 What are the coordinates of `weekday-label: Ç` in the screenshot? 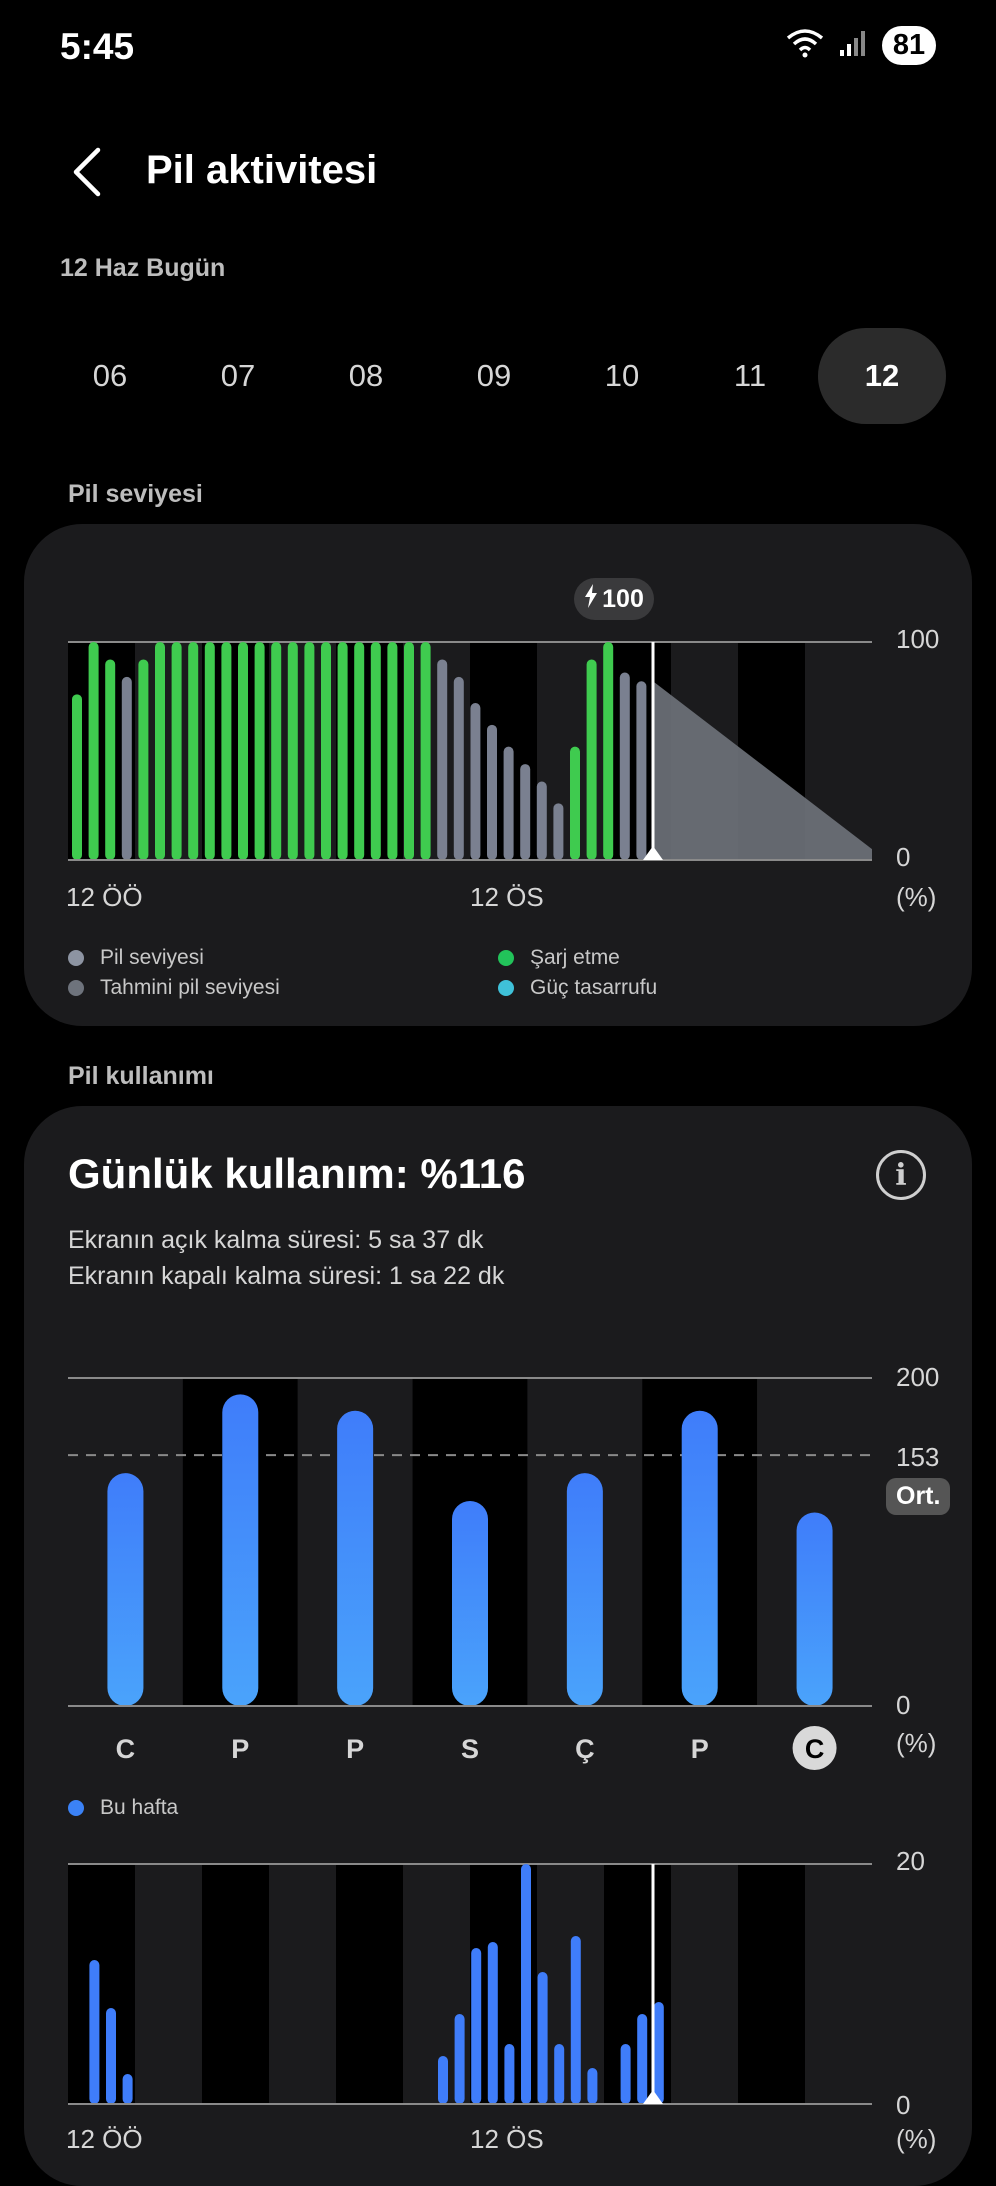 It's located at (585, 1749).